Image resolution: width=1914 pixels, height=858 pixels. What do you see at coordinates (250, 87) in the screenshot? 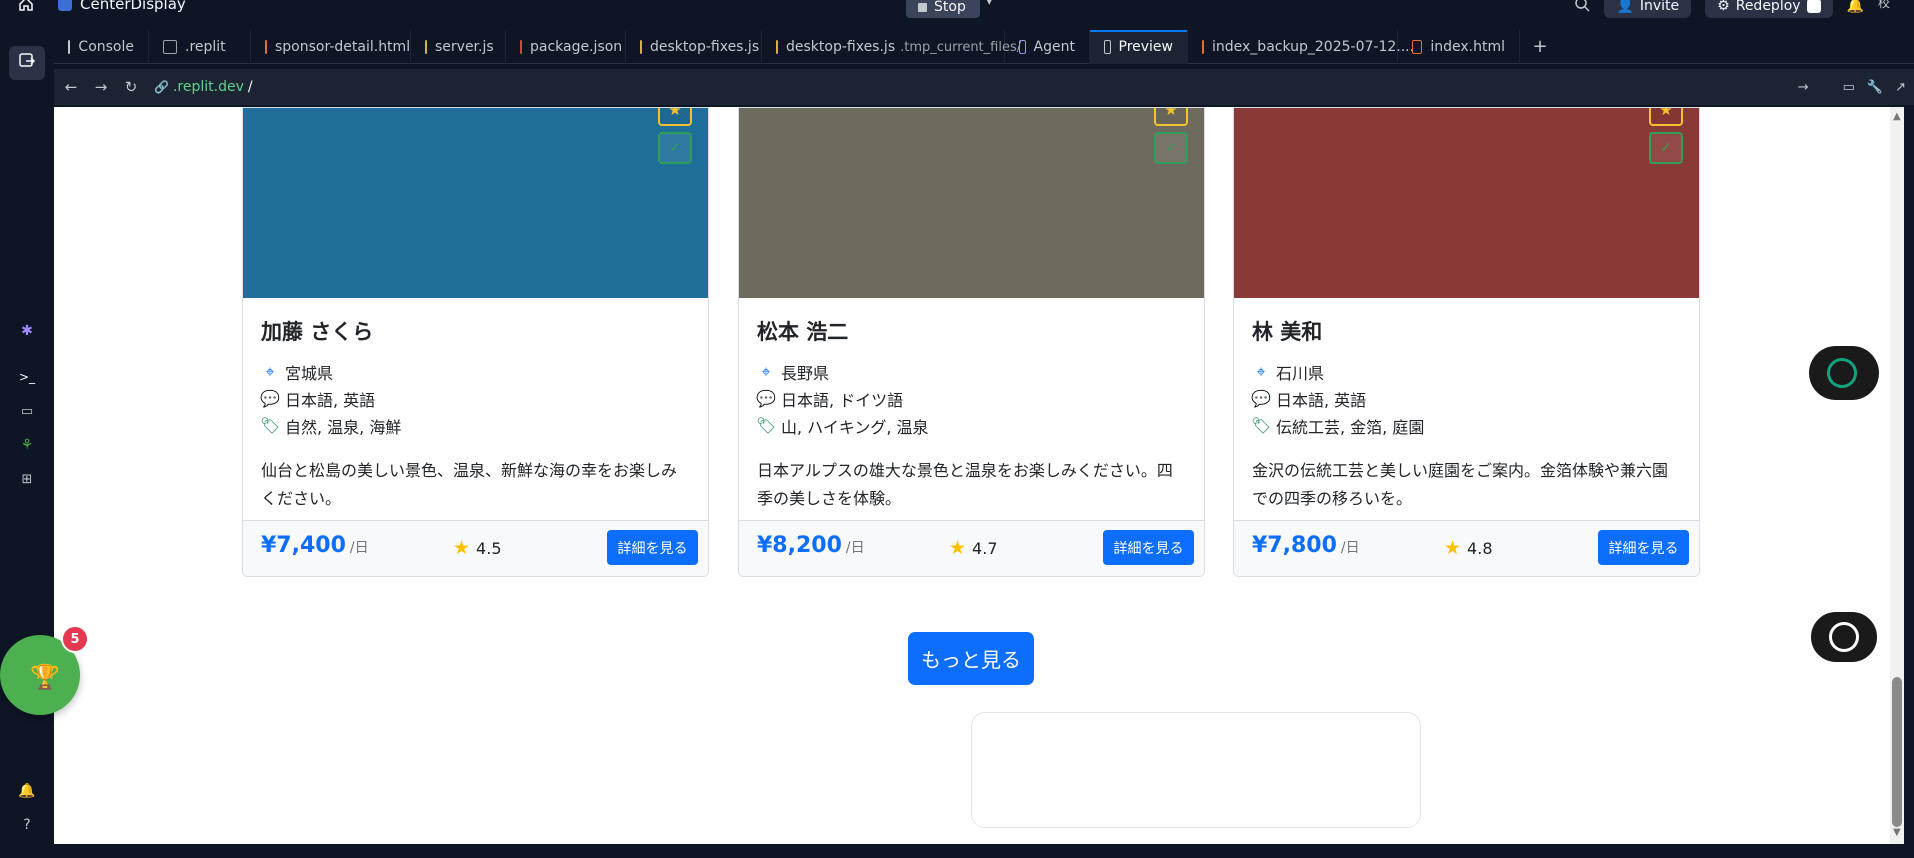
I see `url-path: /` at bounding box center [250, 87].